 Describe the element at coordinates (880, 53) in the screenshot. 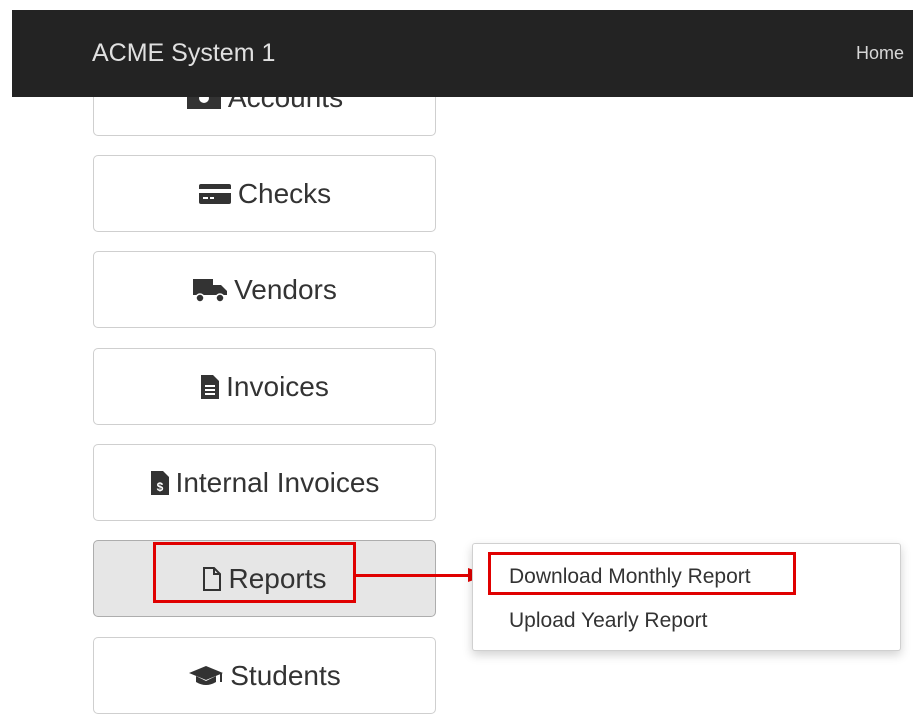

I see `nav-link-home: Home` at that location.